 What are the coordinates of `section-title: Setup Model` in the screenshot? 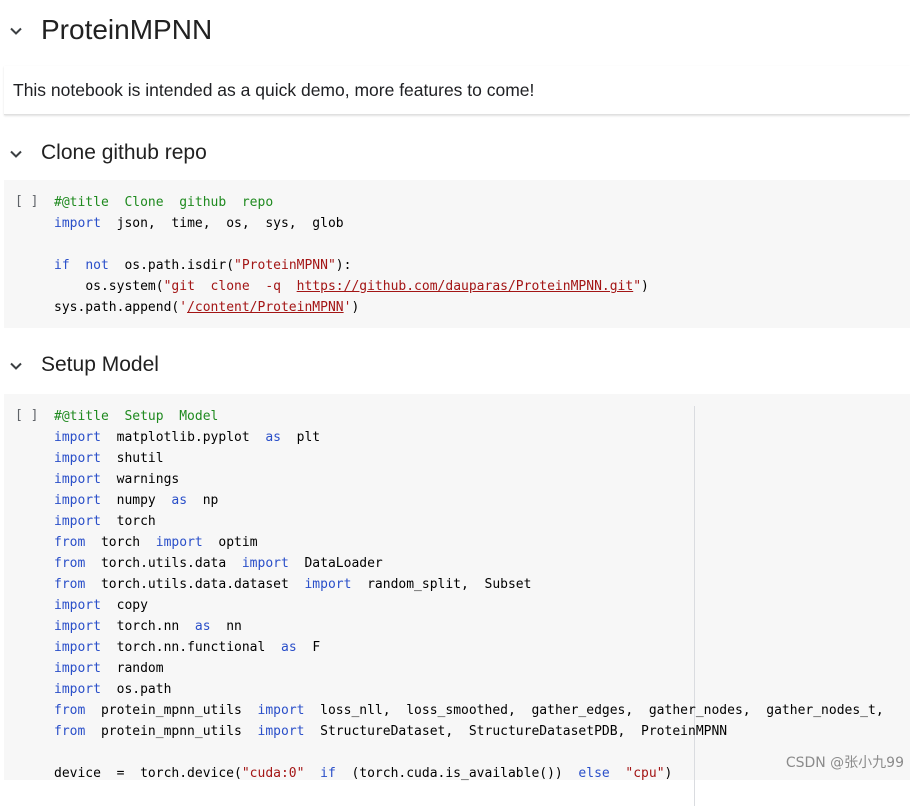 It's located at (100, 364).